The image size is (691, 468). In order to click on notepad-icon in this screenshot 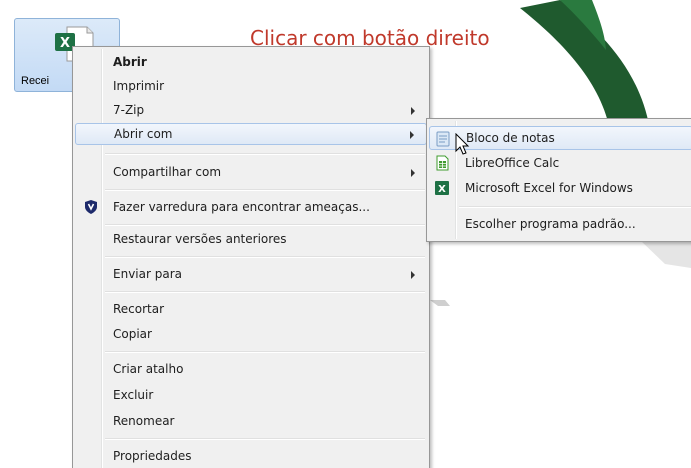, I will do `click(443, 139)`.